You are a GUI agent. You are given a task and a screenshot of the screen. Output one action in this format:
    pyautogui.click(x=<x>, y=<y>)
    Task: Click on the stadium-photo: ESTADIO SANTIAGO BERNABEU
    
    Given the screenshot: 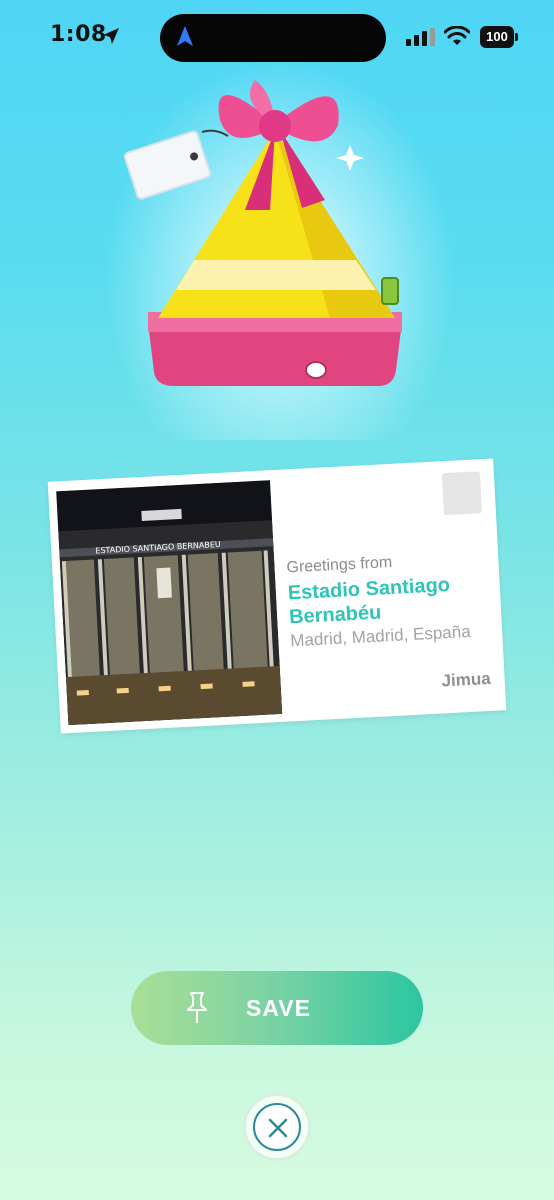 What is the action you would take?
    pyautogui.click(x=169, y=603)
    